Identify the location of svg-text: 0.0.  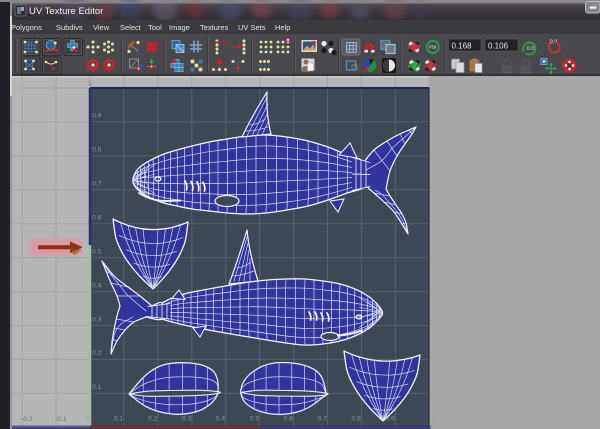
(531, 49).